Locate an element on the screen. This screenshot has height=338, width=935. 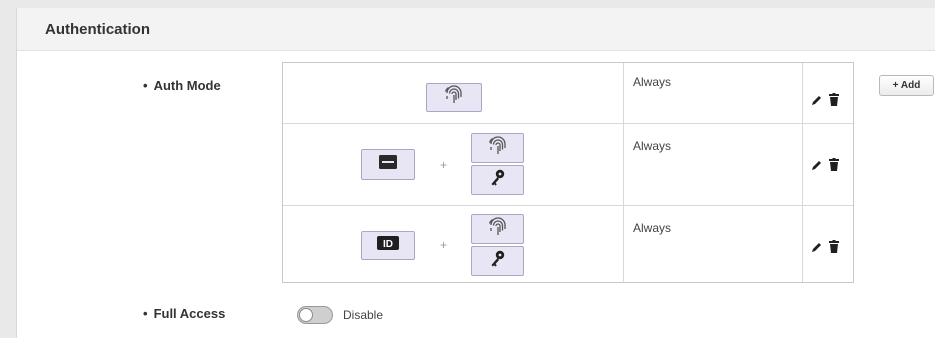
auth-mode-row: Always is located at coordinates (568, 93).